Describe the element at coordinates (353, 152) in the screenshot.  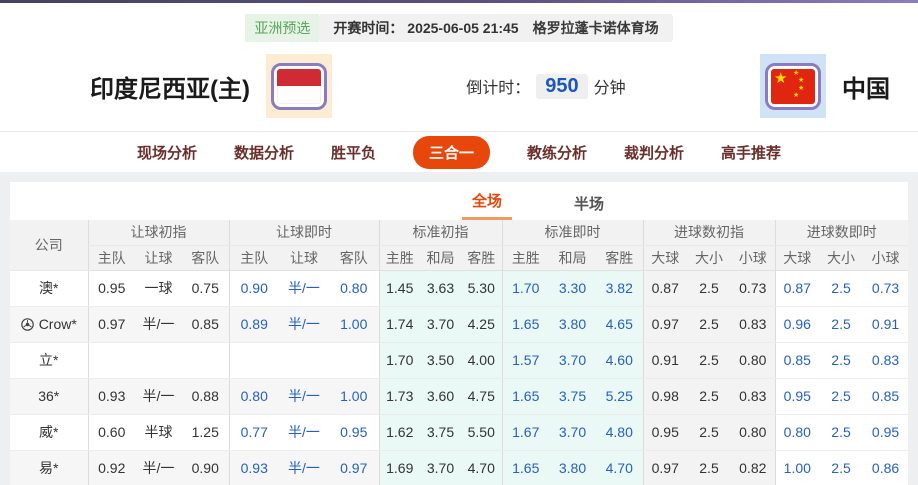
I see `tab-win-draw-lose: 胜平负` at that location.